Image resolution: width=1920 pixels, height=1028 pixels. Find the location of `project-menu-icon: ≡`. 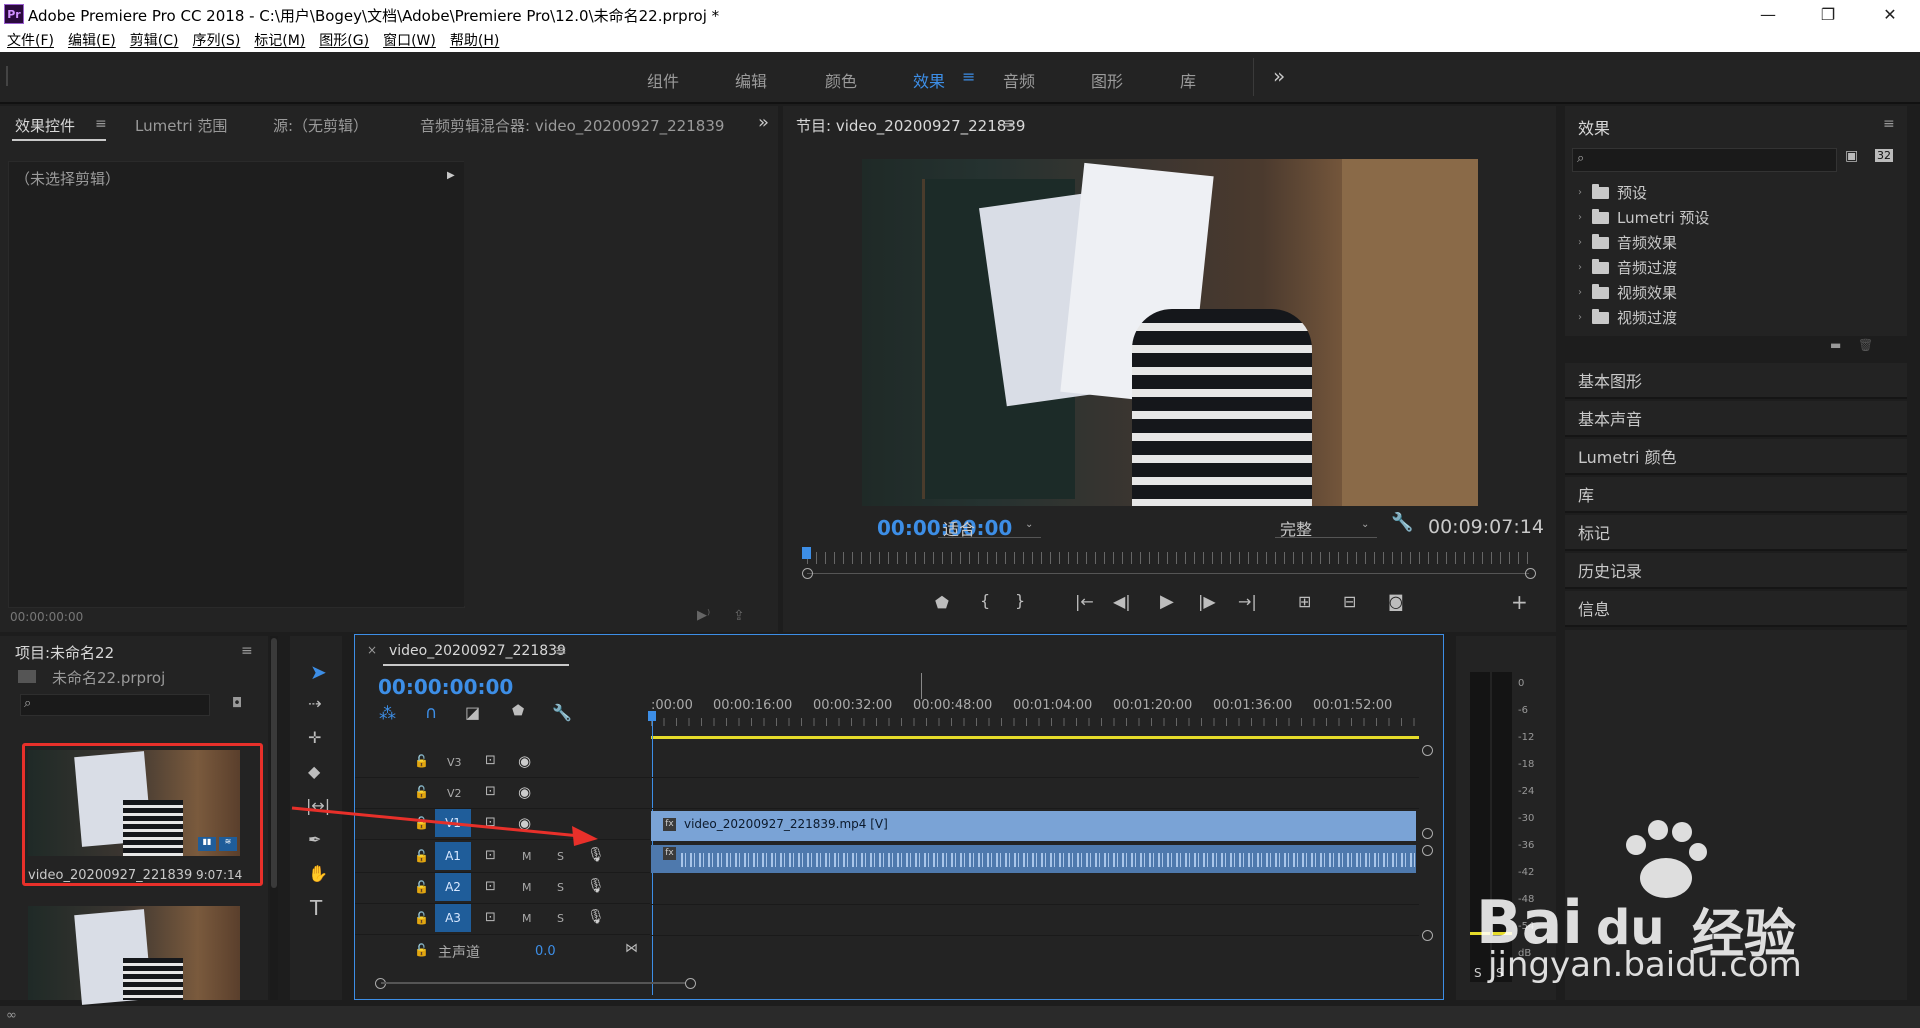

project-menu-icon: ≡ is located at coordinates (247, 651).